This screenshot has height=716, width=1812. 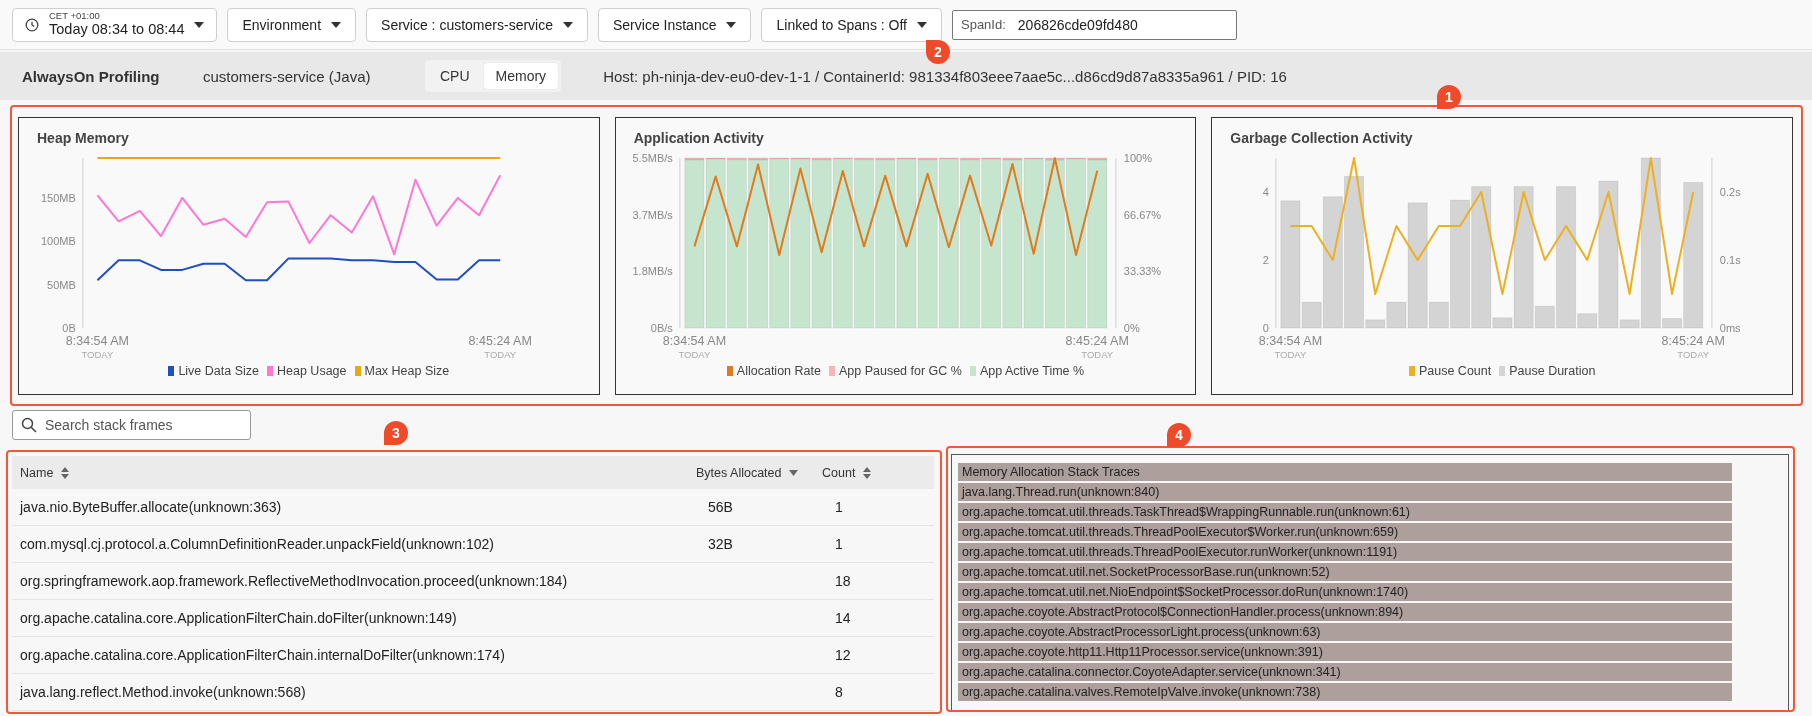 What do you see at coordinates (843, 655) in the screenshot?
I see `table-cell: 12` at bounding box center [843, 655].